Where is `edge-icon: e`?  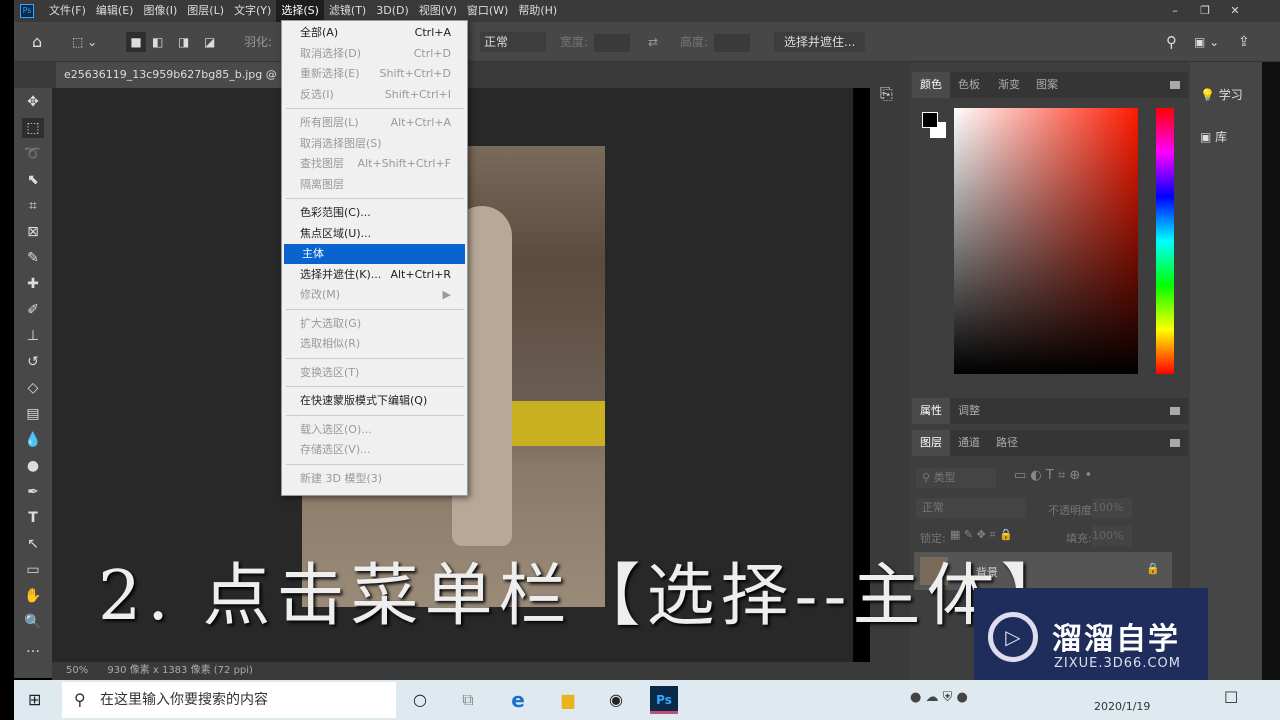
edge-icon: e is located at coordinates (518, 700).